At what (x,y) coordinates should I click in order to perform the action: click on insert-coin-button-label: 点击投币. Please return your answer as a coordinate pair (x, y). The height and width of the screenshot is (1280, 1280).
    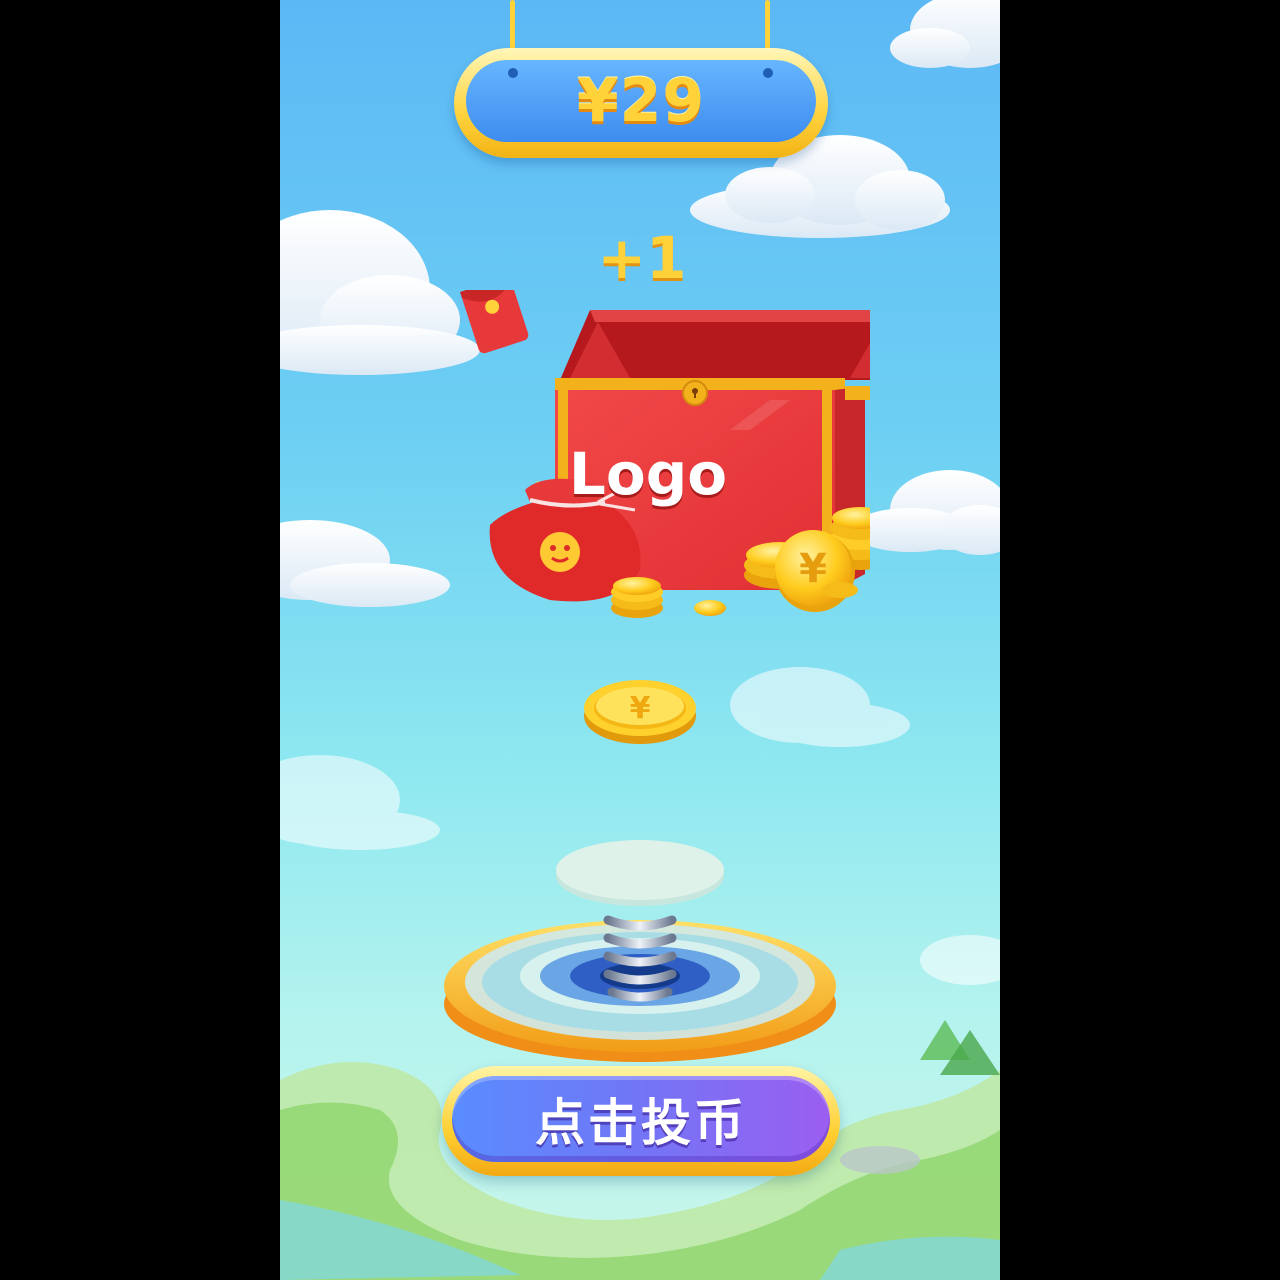
    Looking at the image, I should click on (641, 1123).